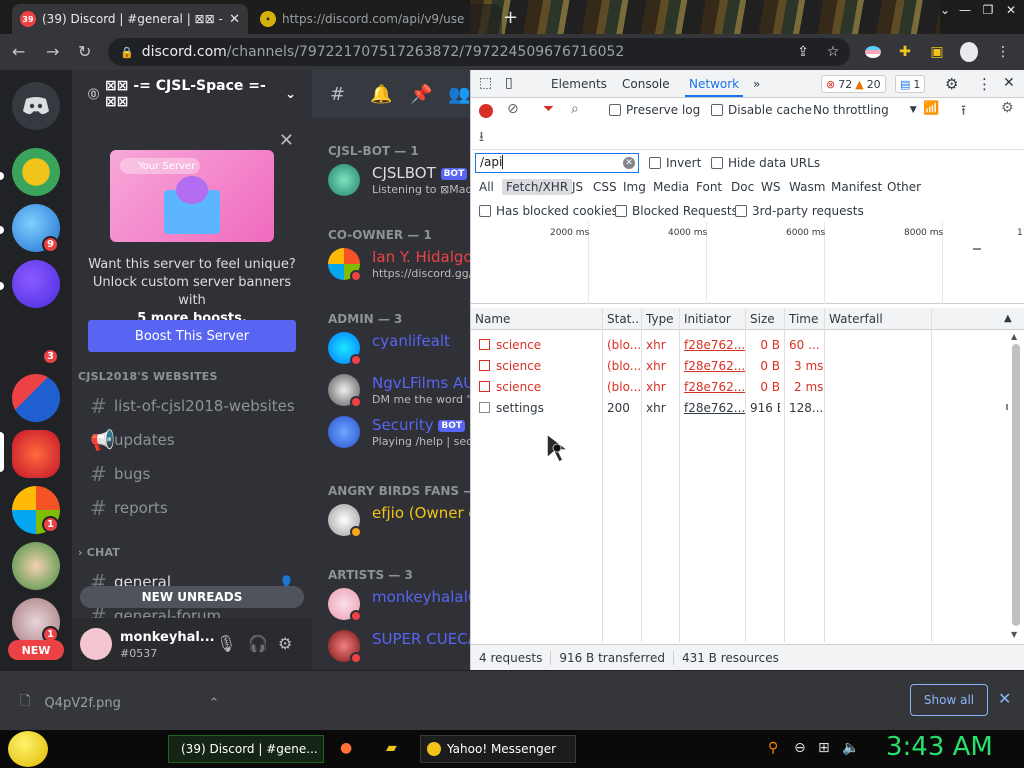 The width and height of the screenshot is (1024, 768). What do you see at coordinates (192, 94) in the screenshot?
I see `server-header: ⓪ ⊠⊠ -= CJSL-Space =- ⊠⊠ ⌄` at bounding box center [192, 94].